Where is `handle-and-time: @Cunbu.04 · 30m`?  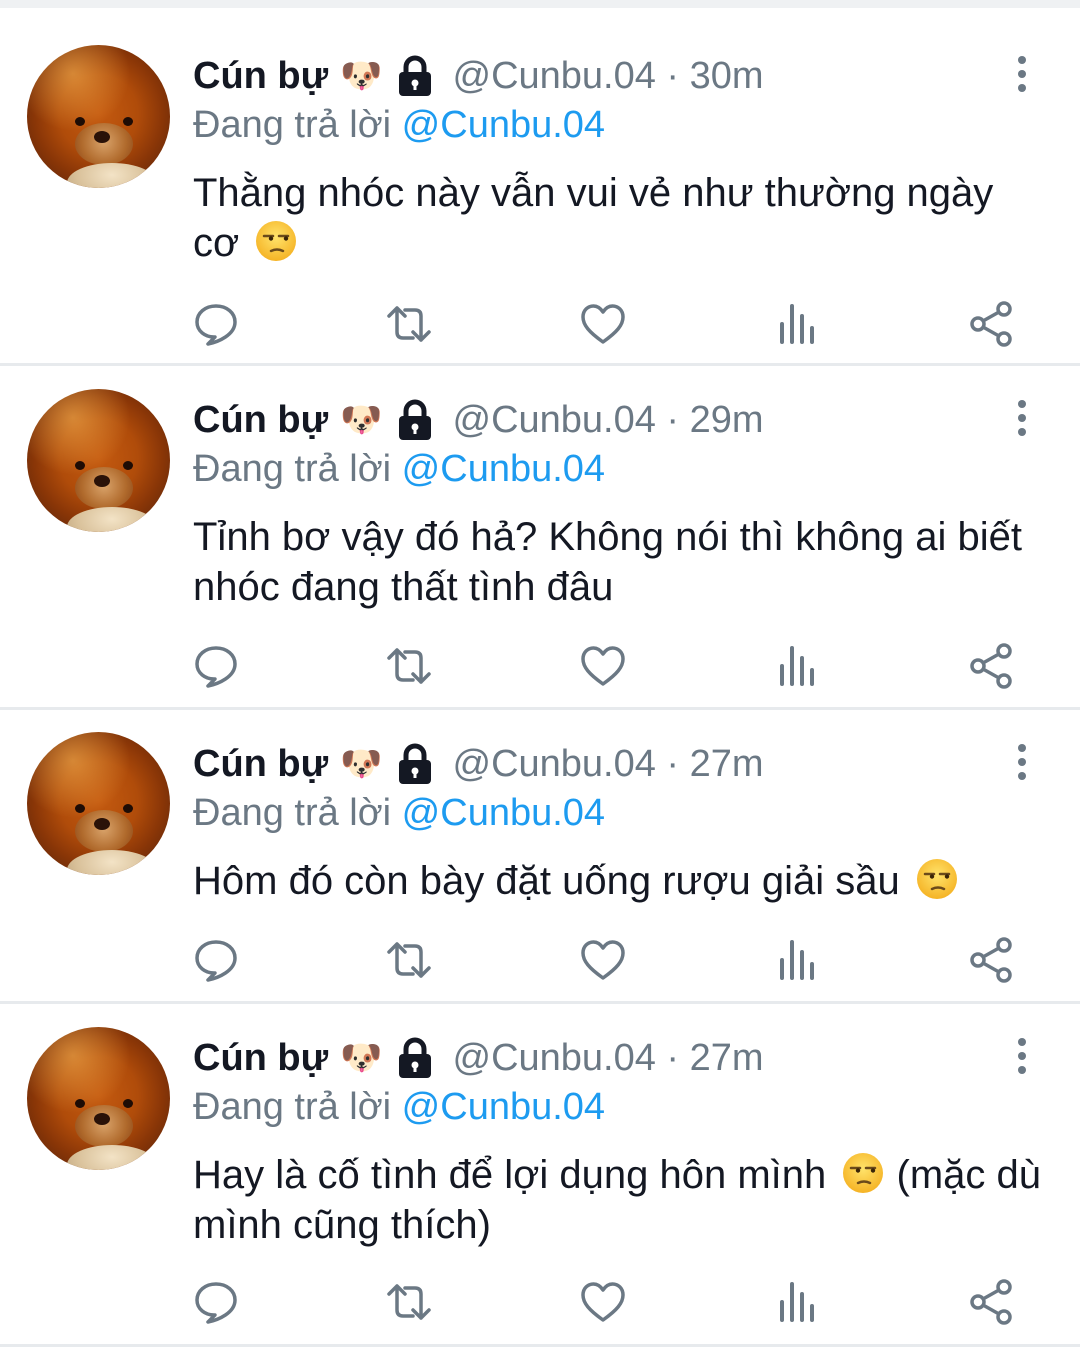 handle-and-time: @Cunbu.04 · 30m is located at coordinates (608, 75).